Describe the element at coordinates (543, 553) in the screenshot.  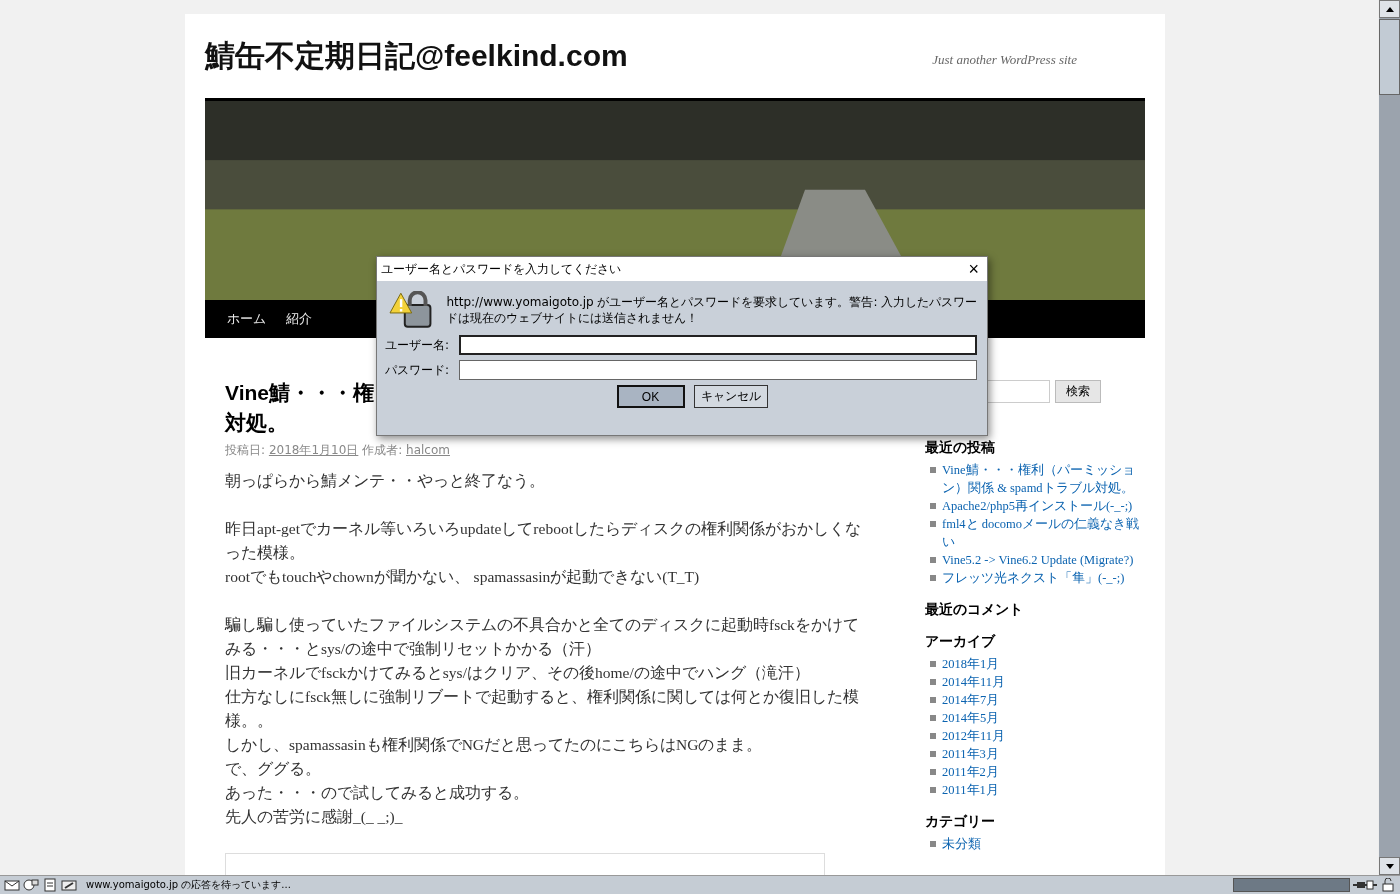
I see `post-paragraph: 昨日apt-getでカーネル等いろいろupdateしてrebootしたらディスクの権利関係がおかしくなった模様。 rootでもtouchやchownが聞かない、 spamassasinが起動できない(T_T)` at that location.